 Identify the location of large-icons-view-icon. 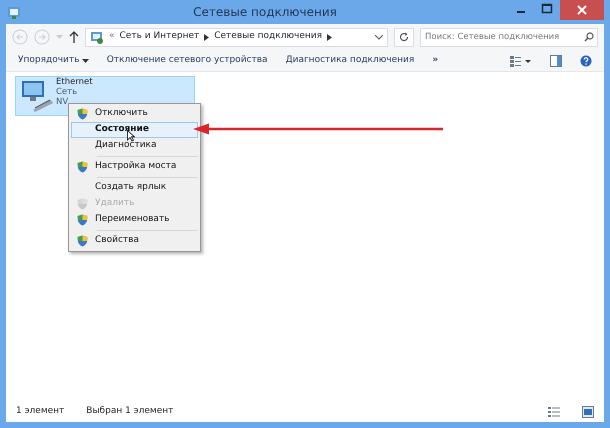
(588, 412).